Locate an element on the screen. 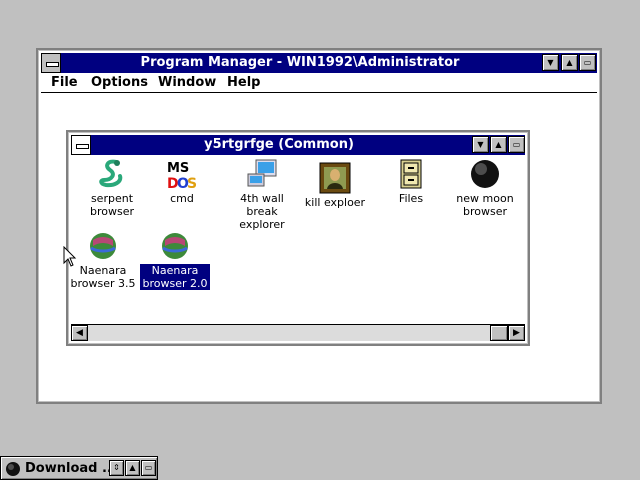 The width and height of the screenshot is (640, 480). menubar: File Options Window Help is located at coordinates (319, 83).